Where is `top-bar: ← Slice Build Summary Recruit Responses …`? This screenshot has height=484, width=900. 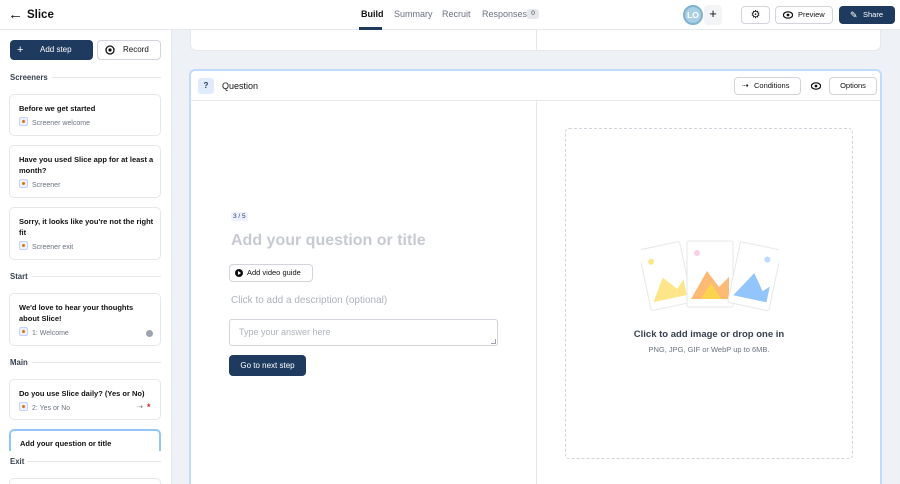 top-bar: ← Slice Build Summary Recruit Responses … is located at coordinates (450, 15).